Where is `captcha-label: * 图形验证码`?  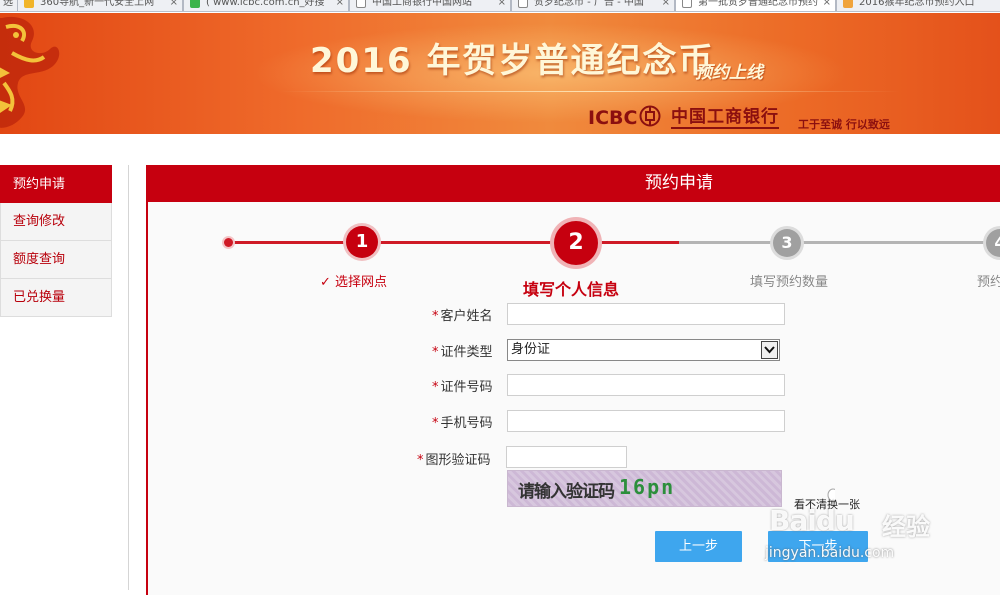 captcha-label: * 图形验证码 is located at coordinates (454, 460).